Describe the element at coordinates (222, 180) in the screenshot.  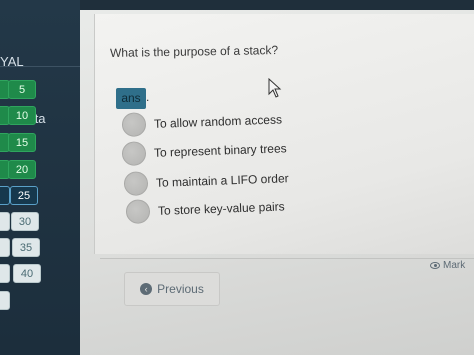
I see `option-label: To maintain a LIFO order` at that location.